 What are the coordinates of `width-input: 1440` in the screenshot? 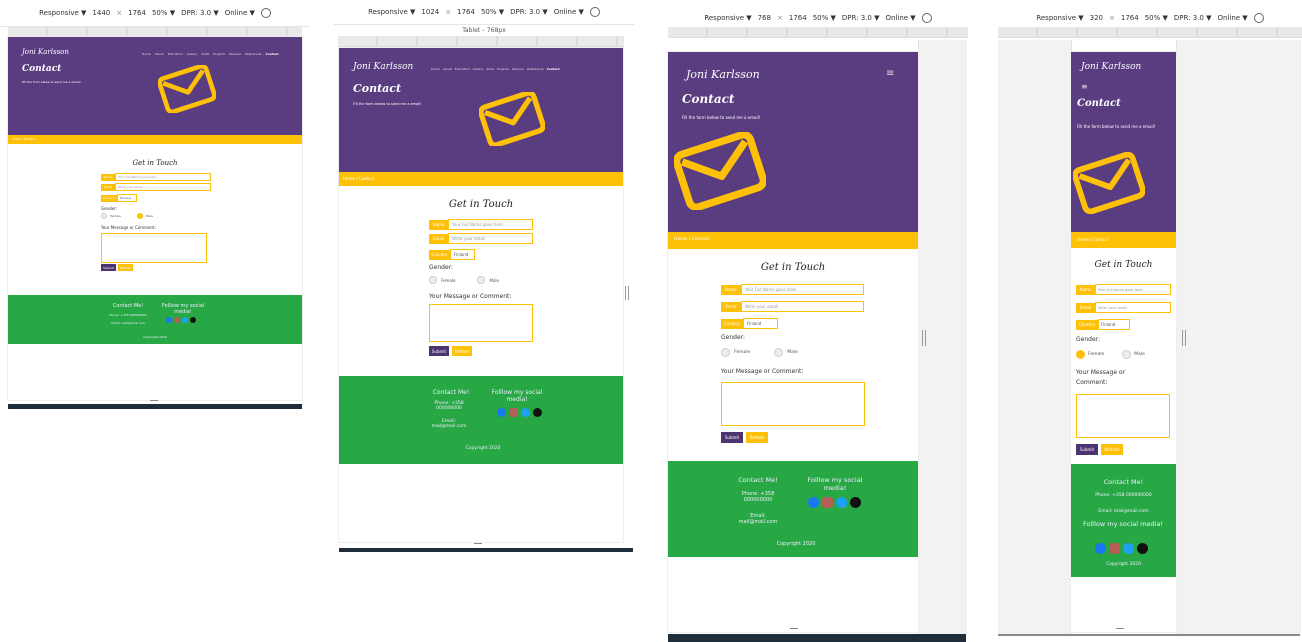 It's located at (101, 13).